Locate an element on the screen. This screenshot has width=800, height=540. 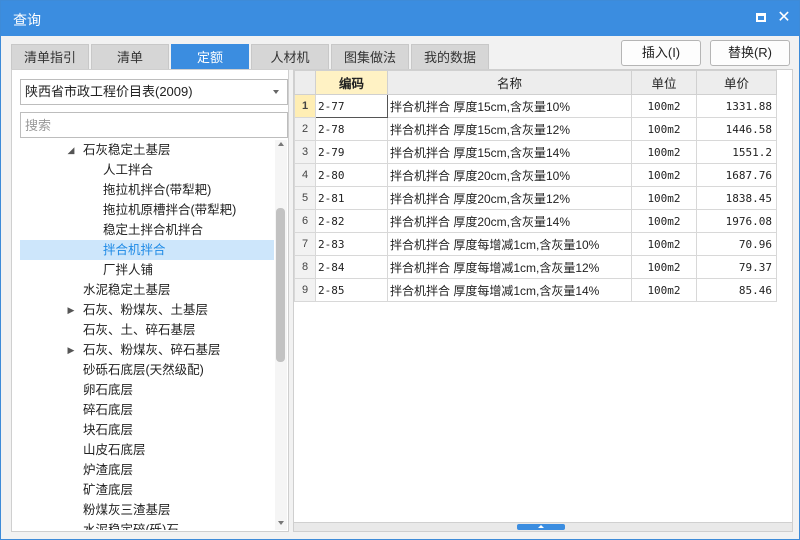
name-cell: 拌合机拌合 厚度15cm,含灰量12% is located at coordinates (509, 129).